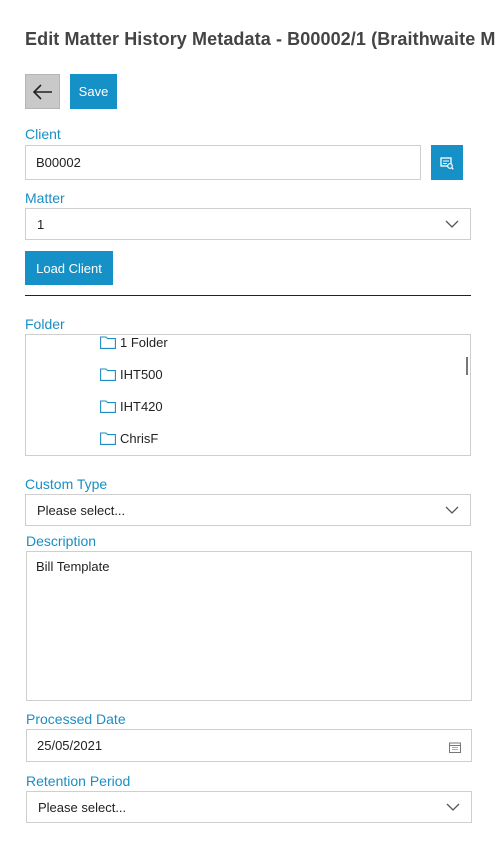  I want to click on save-button: Save, so click(93, 91).